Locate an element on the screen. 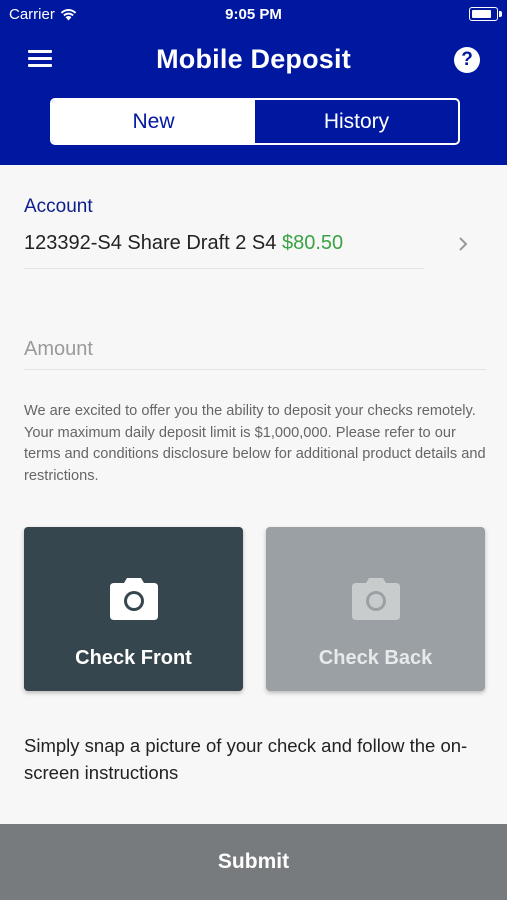 The width and height of the screenshot is (507, 900). status-time: 9:05 PM is located at coordinates (253, 14).